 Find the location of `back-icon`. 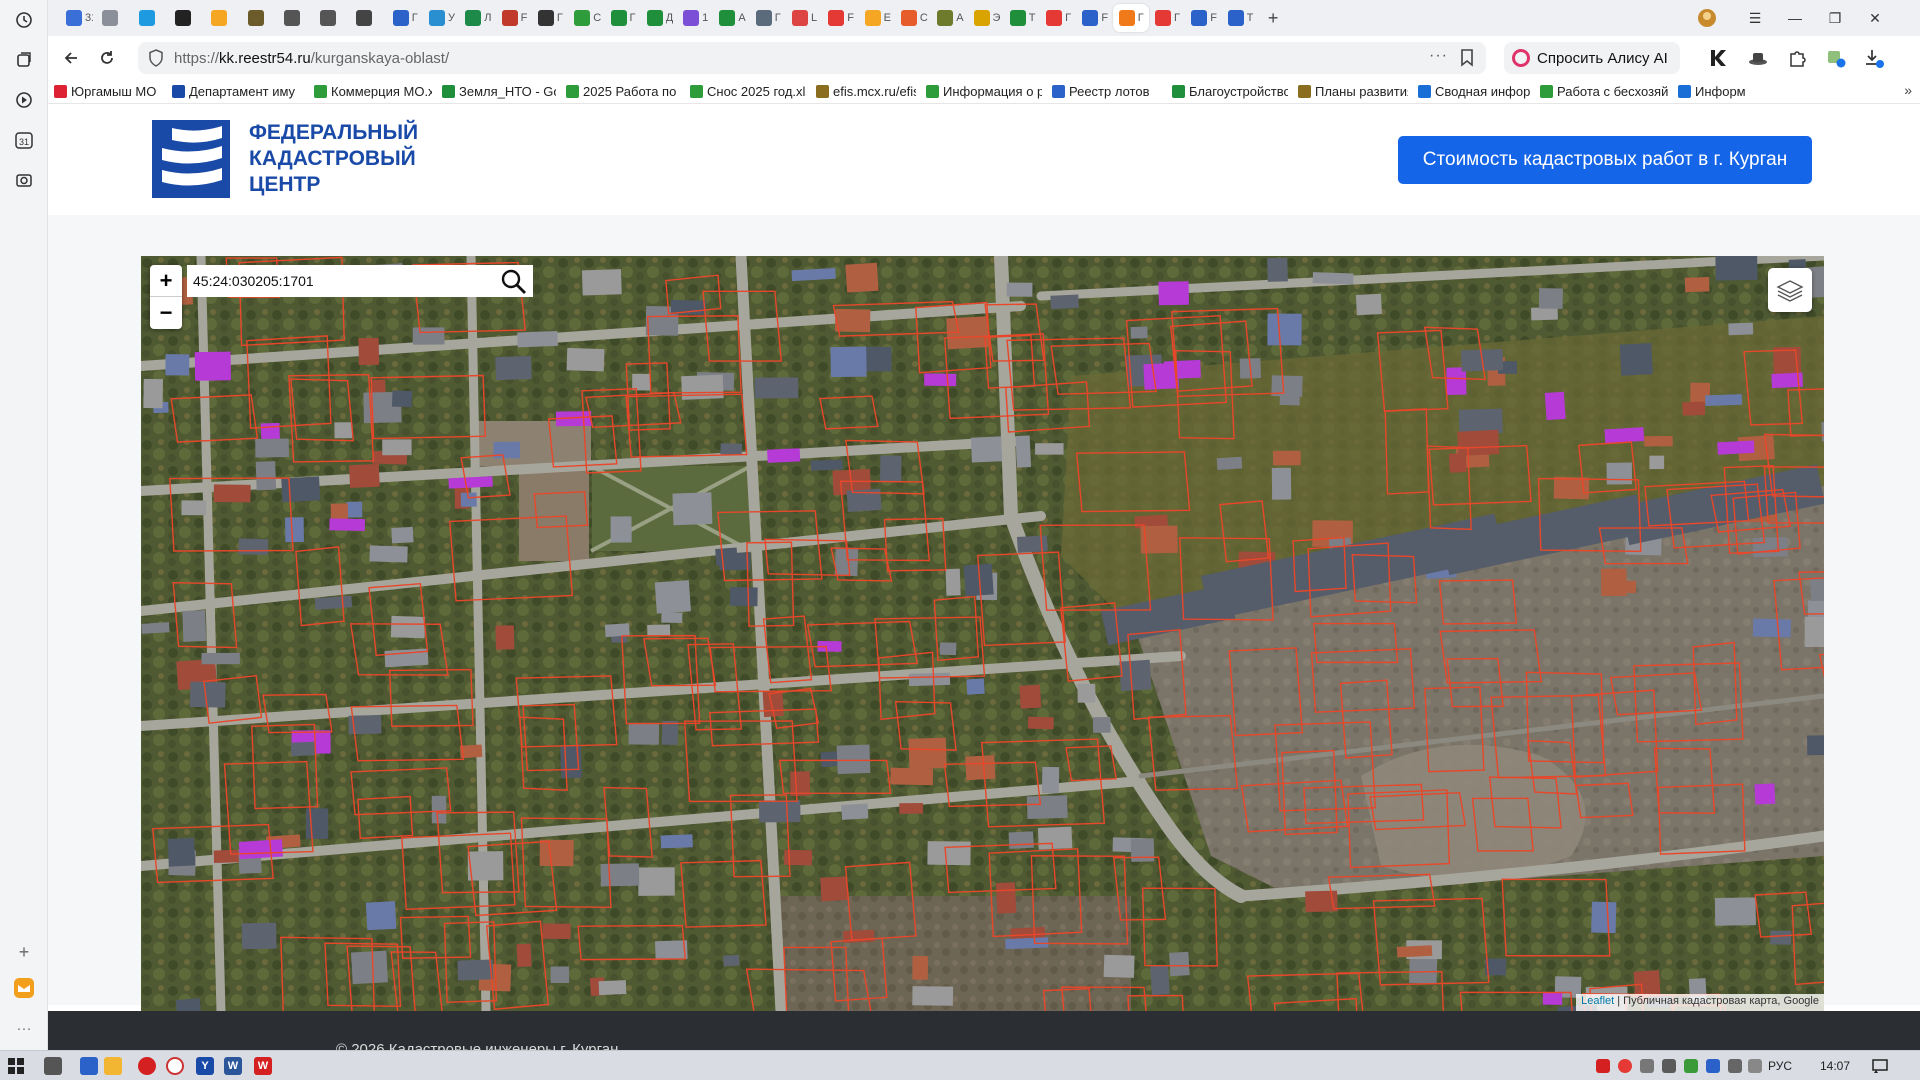

back-icon is located at coordinates (71, 58).